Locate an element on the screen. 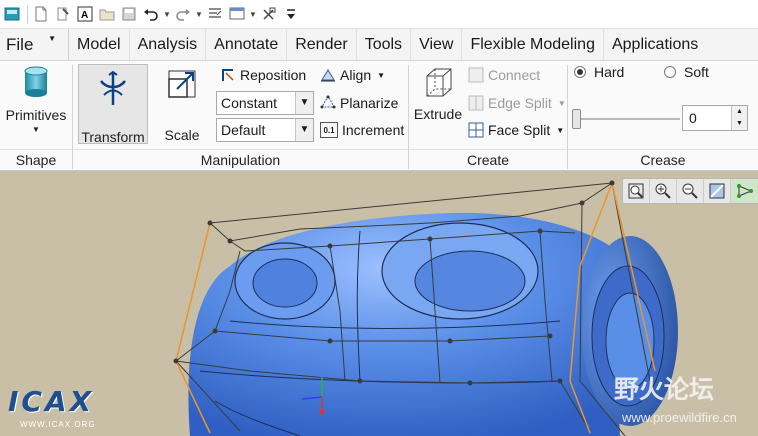 This screenshot has width=758, height=436. tab-annotate: Annotate is located at coordinates (245, 44).